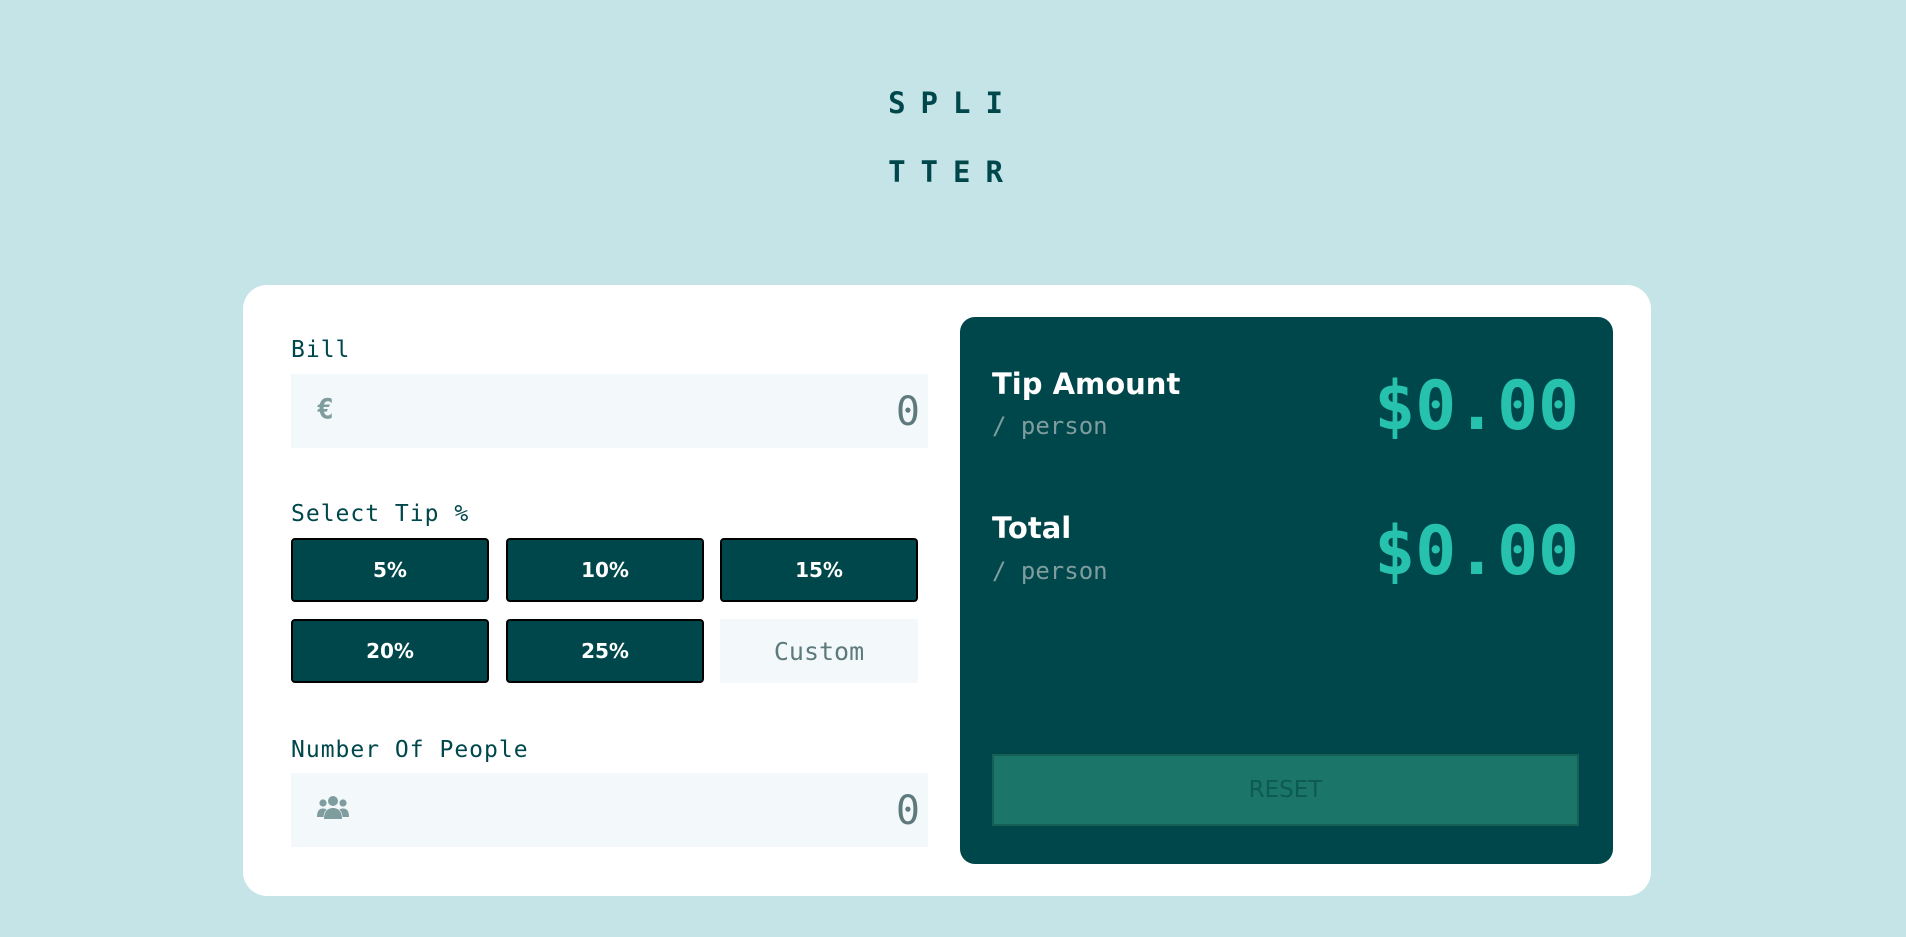 This screenshot has width=1906, height=937. What do you see at coordinates (321, 350) in the screenshot?
I see `bill-label: Bill` at bounding box center [321, 350].